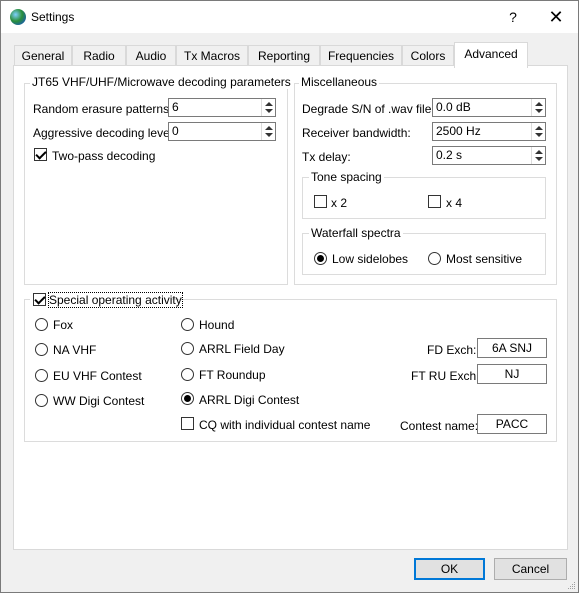 The height and width of the screenshot is (593, 579). Describe the element at coordinates (445, 376) in the screenshot. I see `ft-ru-exch-label: FT RU Exch:` at that location.